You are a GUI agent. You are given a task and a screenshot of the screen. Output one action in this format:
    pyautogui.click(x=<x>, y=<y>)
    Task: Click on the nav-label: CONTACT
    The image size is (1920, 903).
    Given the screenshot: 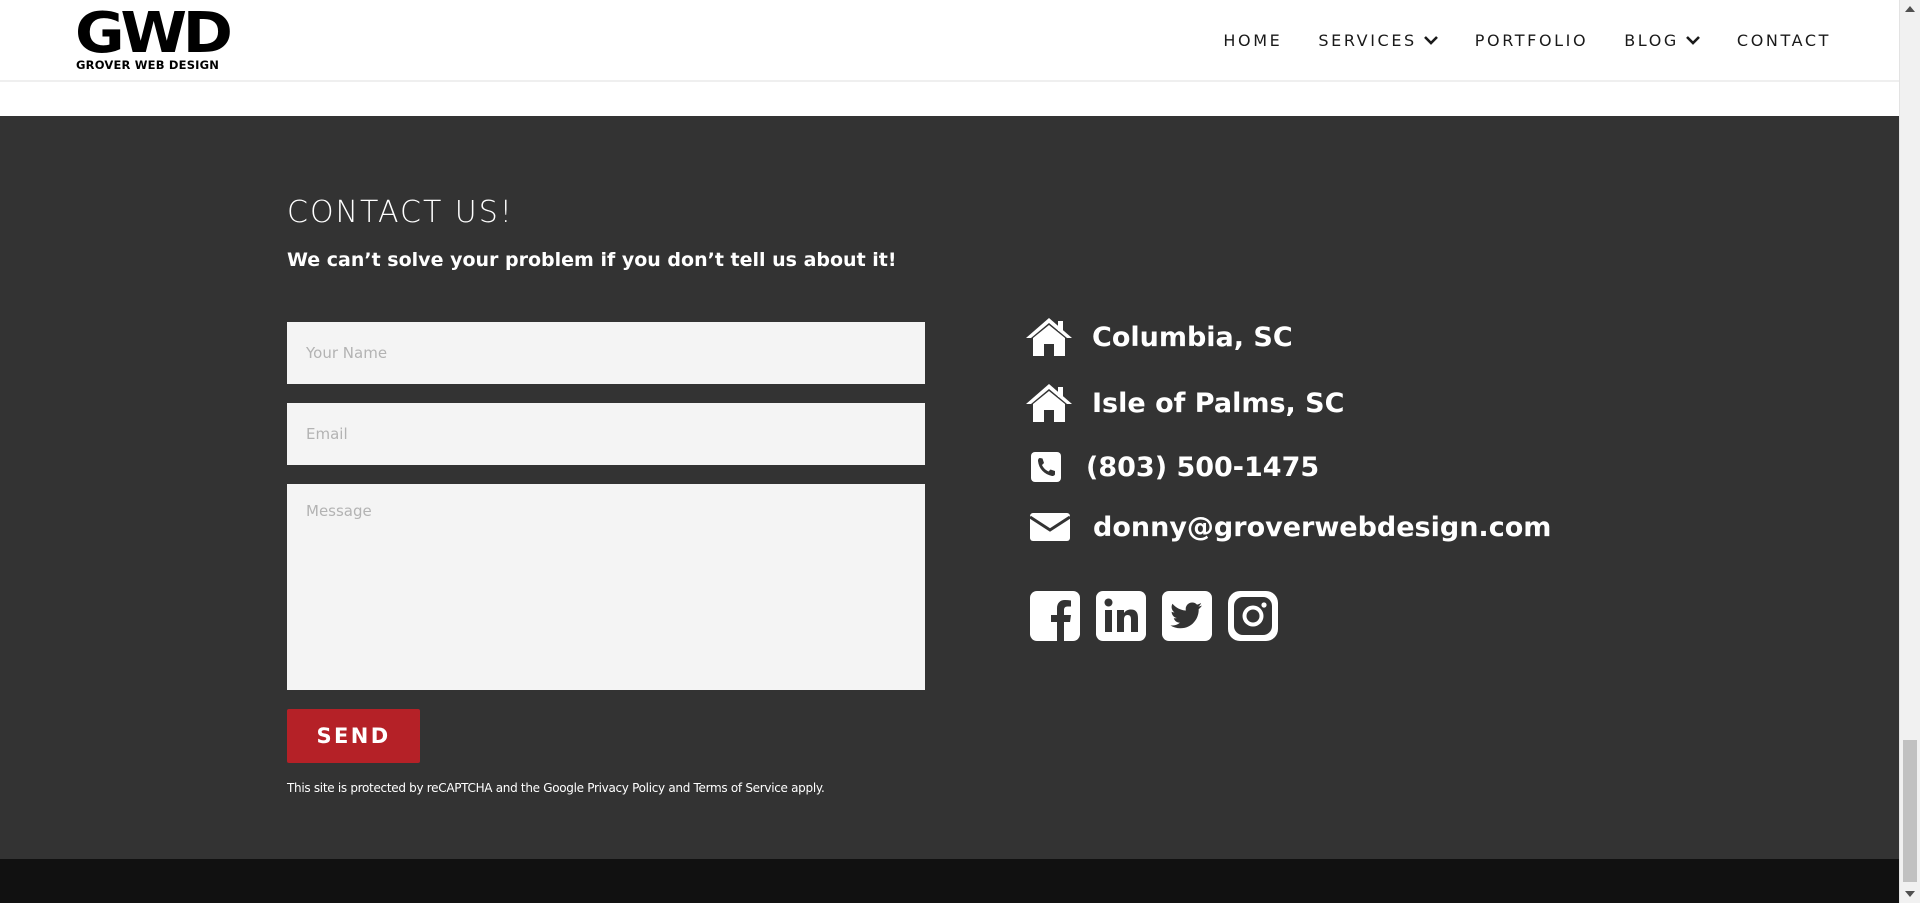 What is the action you would take?
    pyautogui.click(x=1783, y=40)
    